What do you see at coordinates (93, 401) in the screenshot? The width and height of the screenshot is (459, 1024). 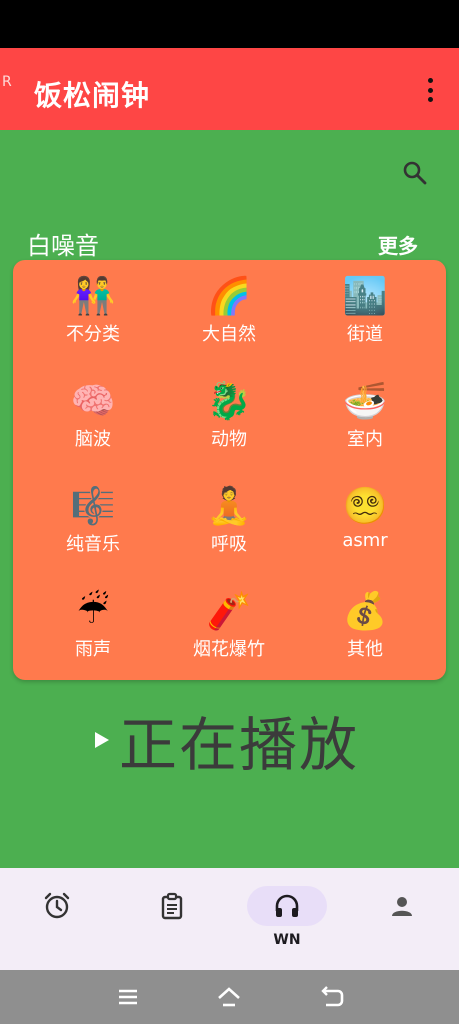 I see `category-emoji-icon: 🧠` at bounding box center [93, 401].